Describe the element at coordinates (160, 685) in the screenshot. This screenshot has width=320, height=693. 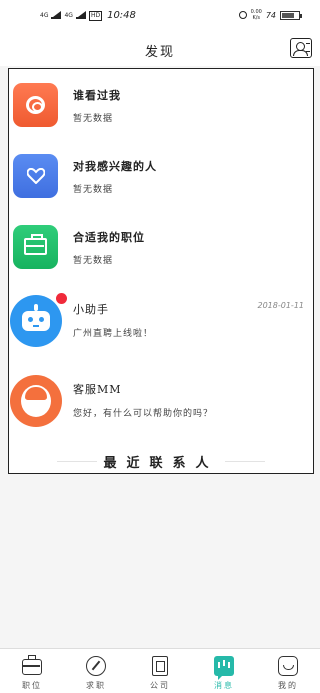
I see `nav-label: 公司` at that location.